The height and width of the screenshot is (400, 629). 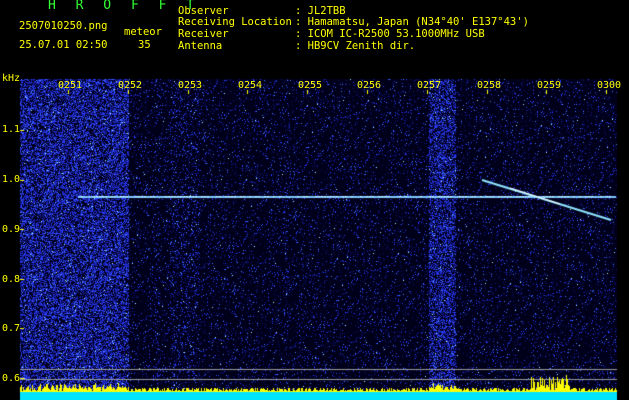 What do you see at coordinates (429, 85) in the screenshot?
I see `time-tick: 0257` at bounding box center [429, 85].